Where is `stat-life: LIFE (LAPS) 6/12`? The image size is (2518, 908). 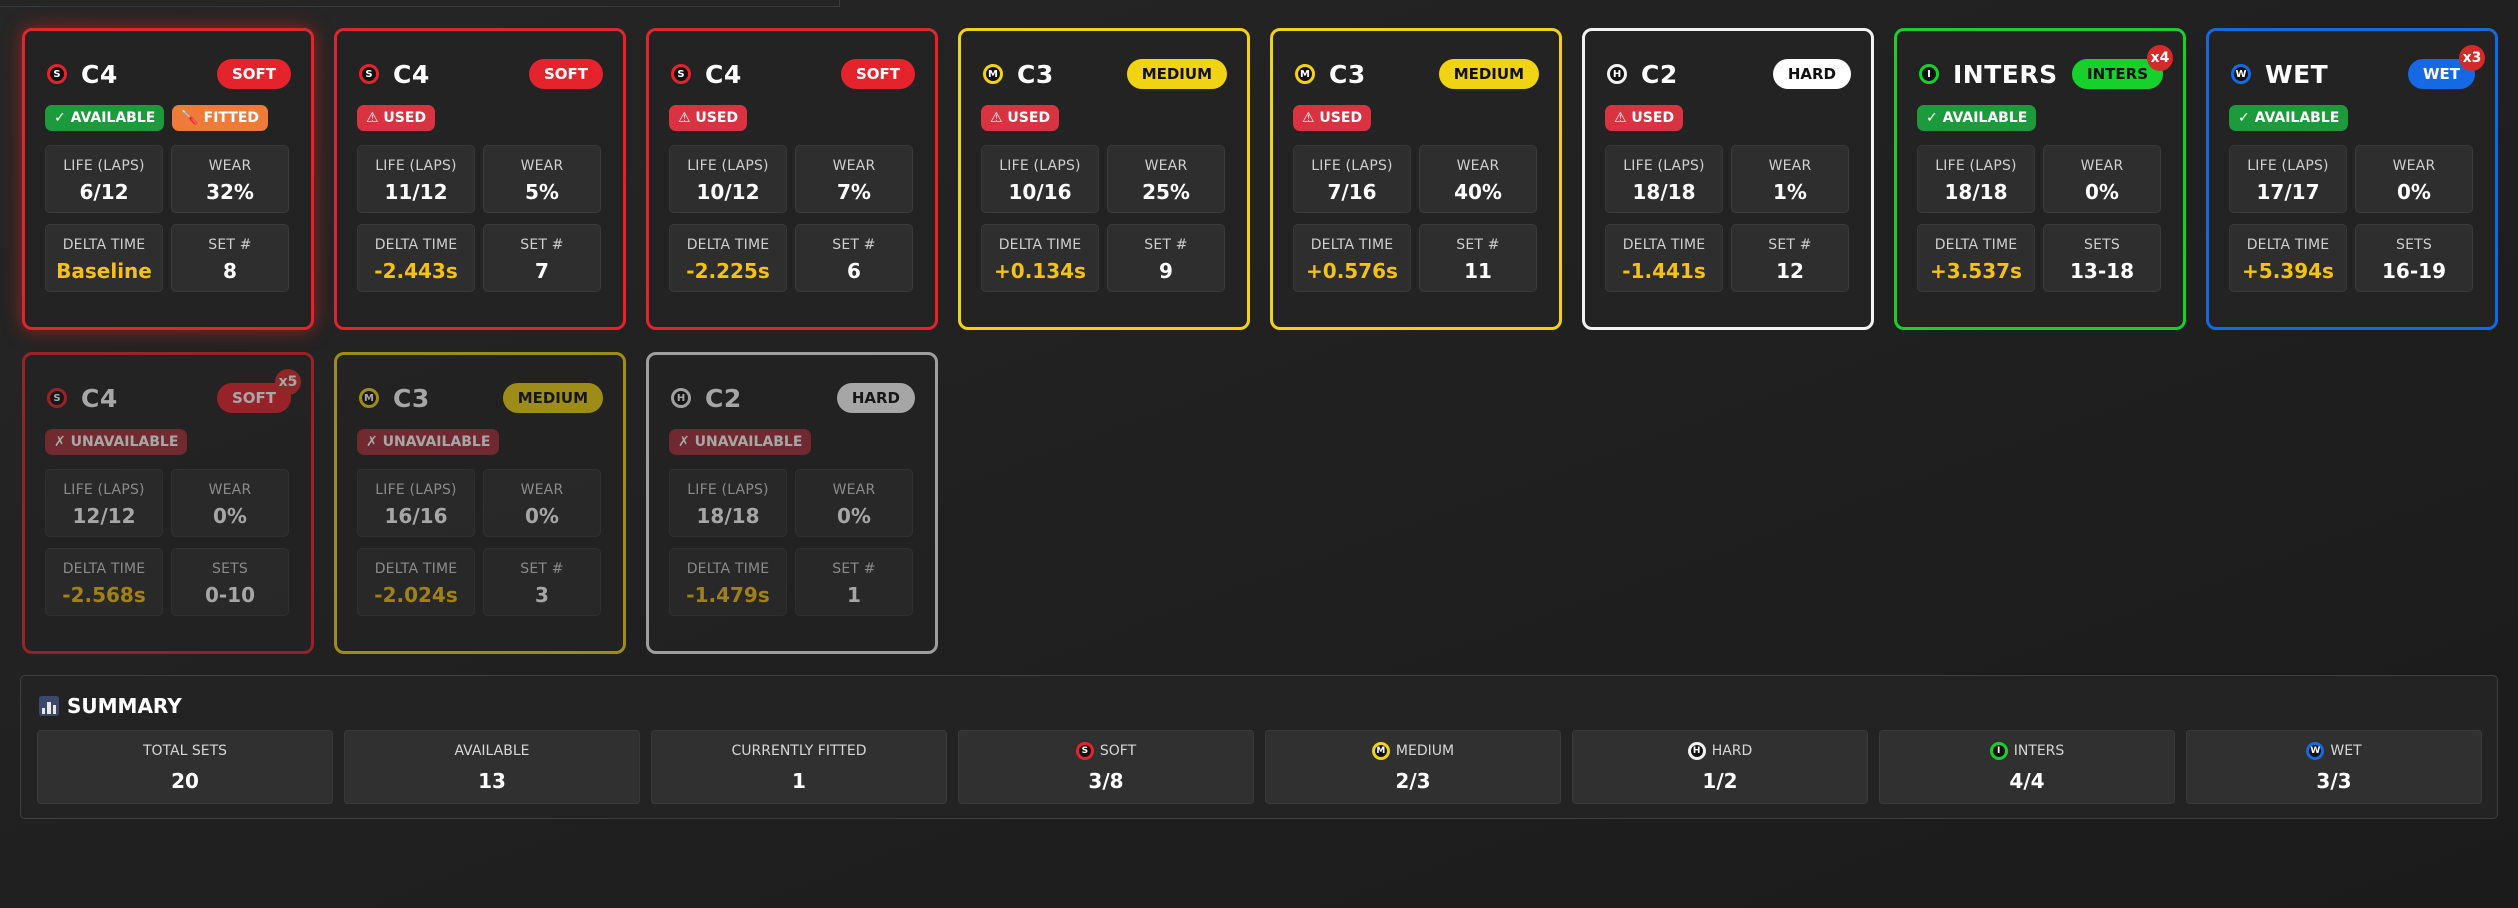 stat-life: LIFE (LAPS) 6/12 is located at coordinates (104, 179).